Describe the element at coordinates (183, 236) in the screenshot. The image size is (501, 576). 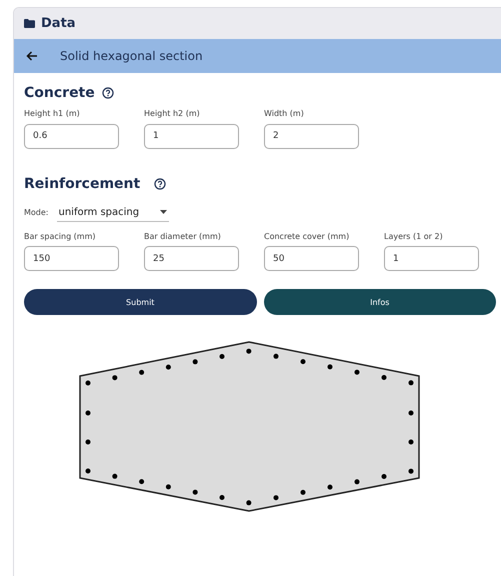
I see `field-label: Bar diameter (mm)` at that location.